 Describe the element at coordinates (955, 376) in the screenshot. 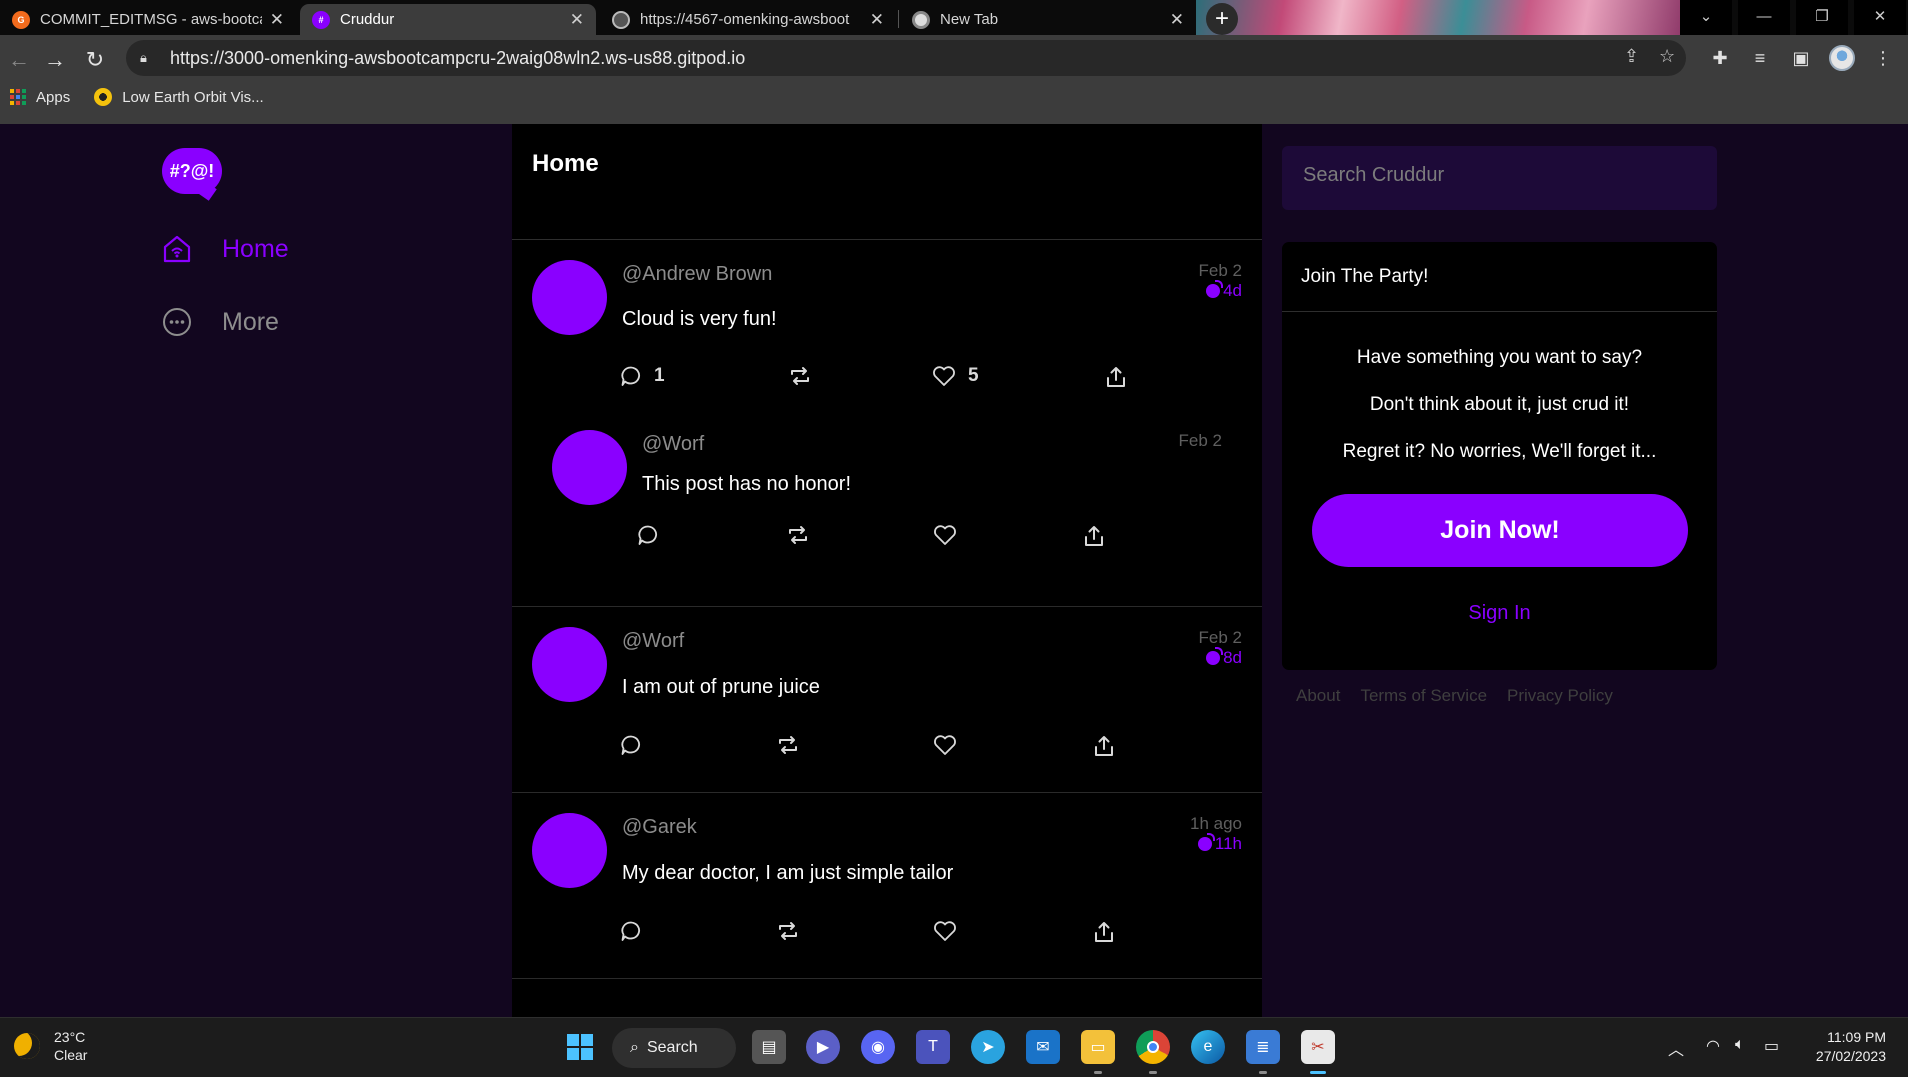

I see `like-button: 5` at that location.